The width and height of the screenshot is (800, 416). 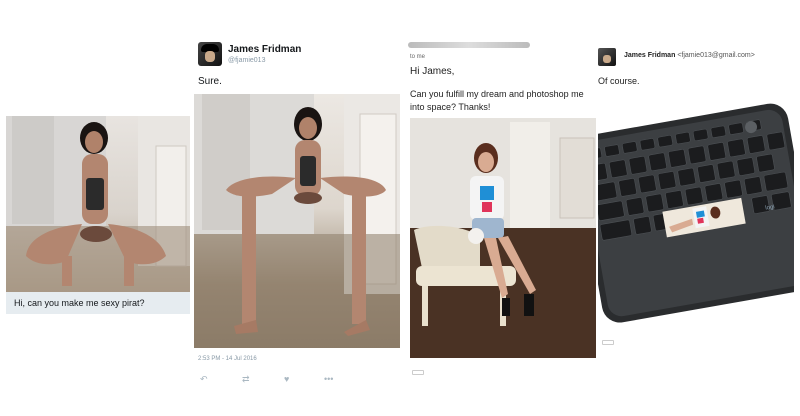 What do you see at coordinates (469, 45) in the screenshot?
I see `blurred-sender` at bounding box center [469, 45].